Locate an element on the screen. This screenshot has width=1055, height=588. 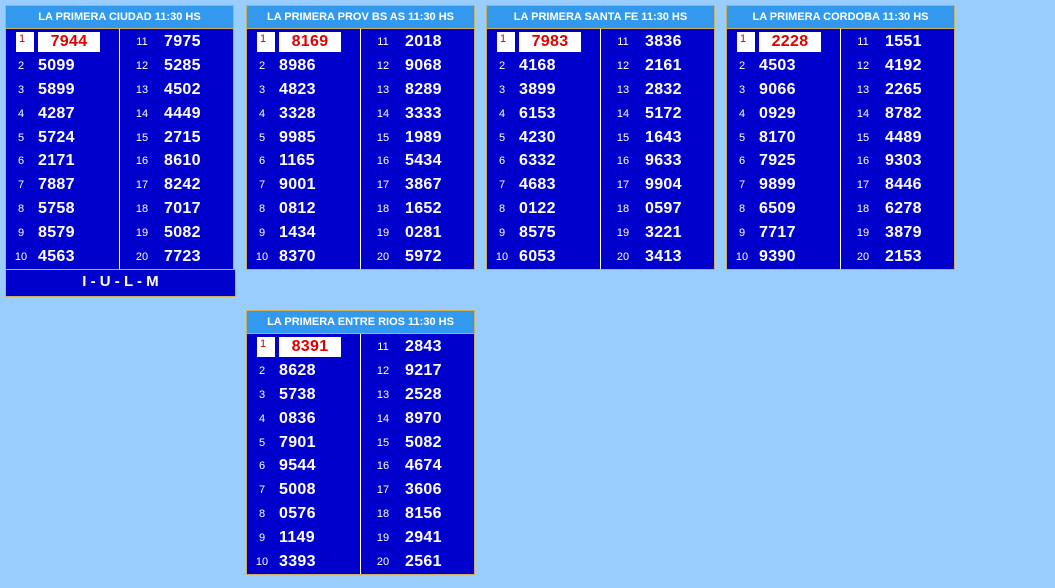
result-row: 20 7723 is located at coordinates (176, 257).